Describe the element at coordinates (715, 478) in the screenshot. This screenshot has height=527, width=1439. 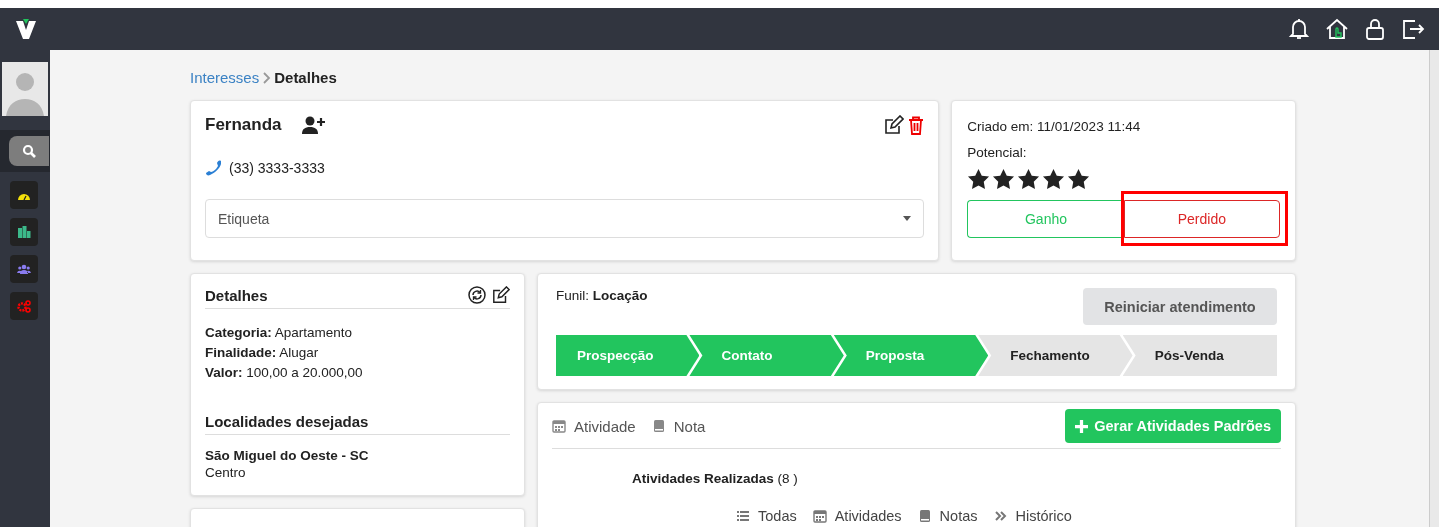
I see `activities-summary: Atividades Realizadas (8 )` at that location.